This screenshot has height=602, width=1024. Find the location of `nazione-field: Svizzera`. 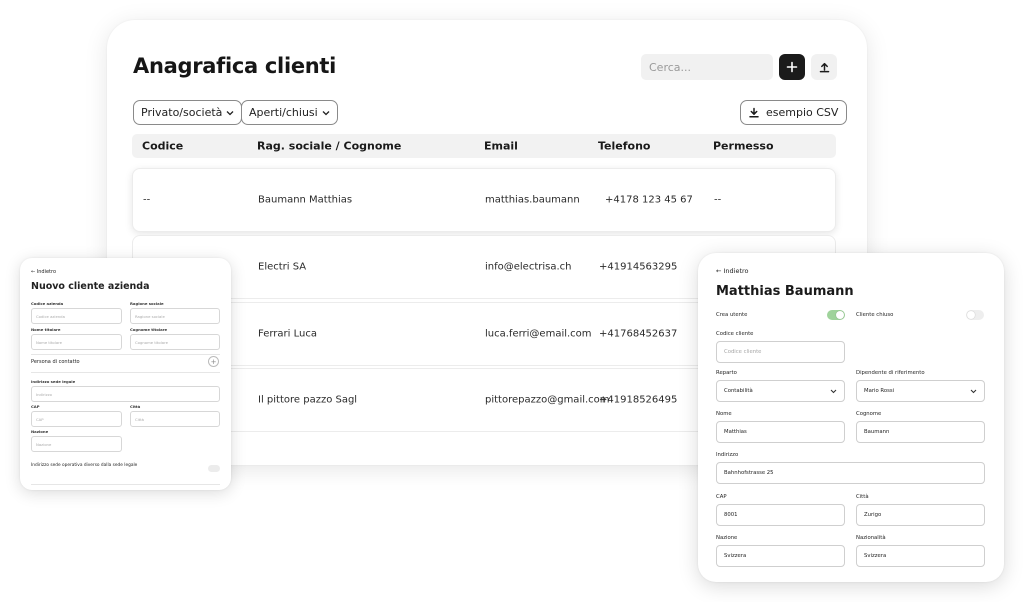

nazione-field: Svizzera is located at coordinates (780, 556).